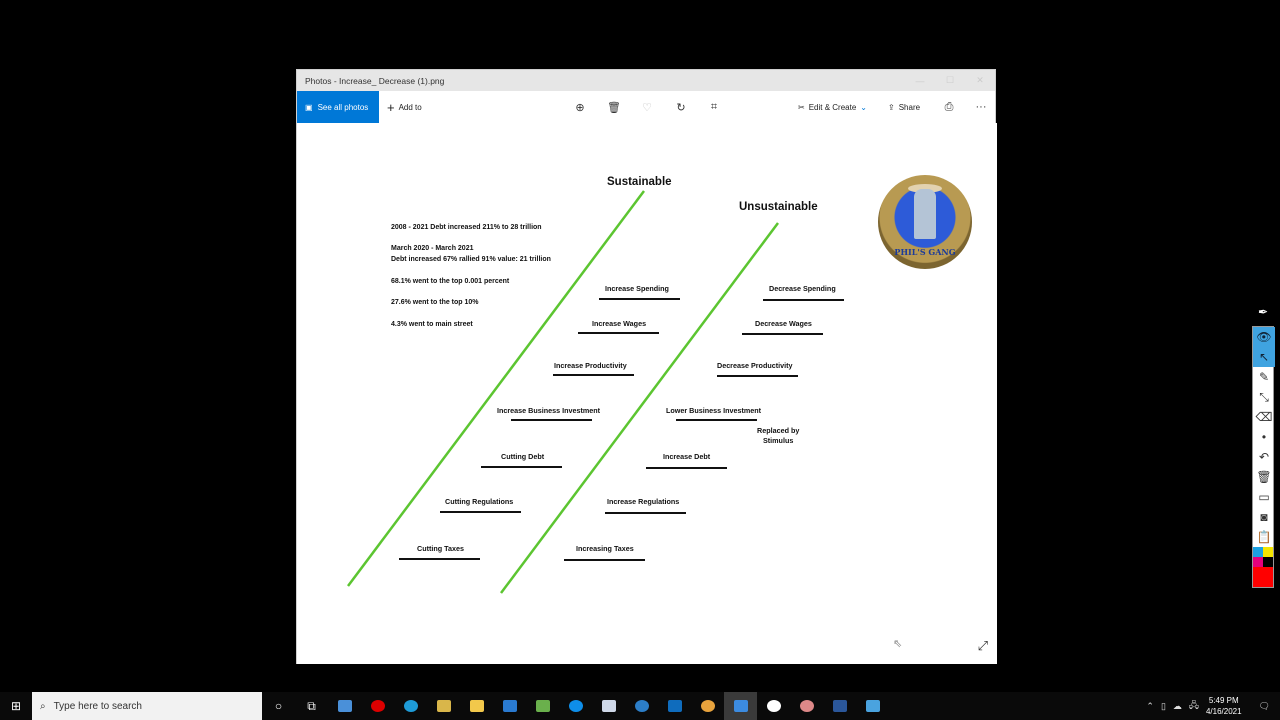 The width and height of the screenshot is (1280, 720). What do you see at coordinates (375, 80) in the screenshot?
I see `window-title: Photos - Increase_ Decrease (1).png` at bounding box center [375, 80].